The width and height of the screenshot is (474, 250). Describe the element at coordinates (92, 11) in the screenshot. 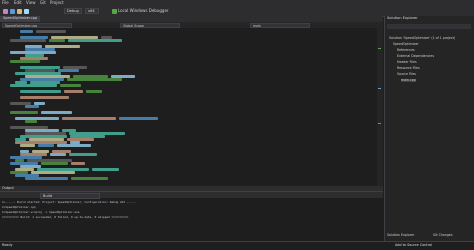

I see `platform-dropdown: x64` at that location.